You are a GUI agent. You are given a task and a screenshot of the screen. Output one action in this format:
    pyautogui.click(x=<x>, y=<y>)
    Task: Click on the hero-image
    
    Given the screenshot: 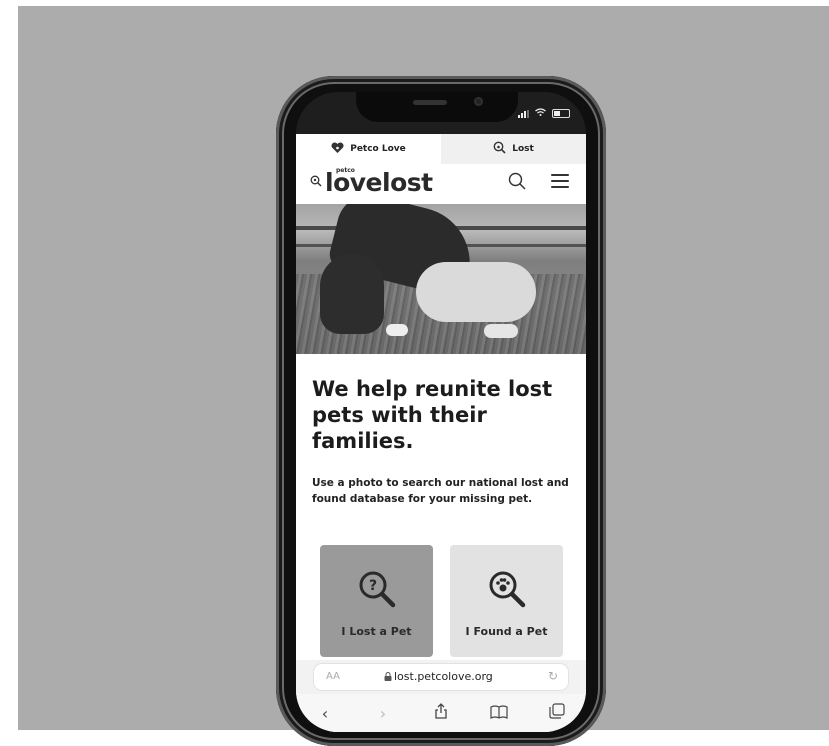 What is the action you would take?
    pyautogui.click(x=441, y=279)
    